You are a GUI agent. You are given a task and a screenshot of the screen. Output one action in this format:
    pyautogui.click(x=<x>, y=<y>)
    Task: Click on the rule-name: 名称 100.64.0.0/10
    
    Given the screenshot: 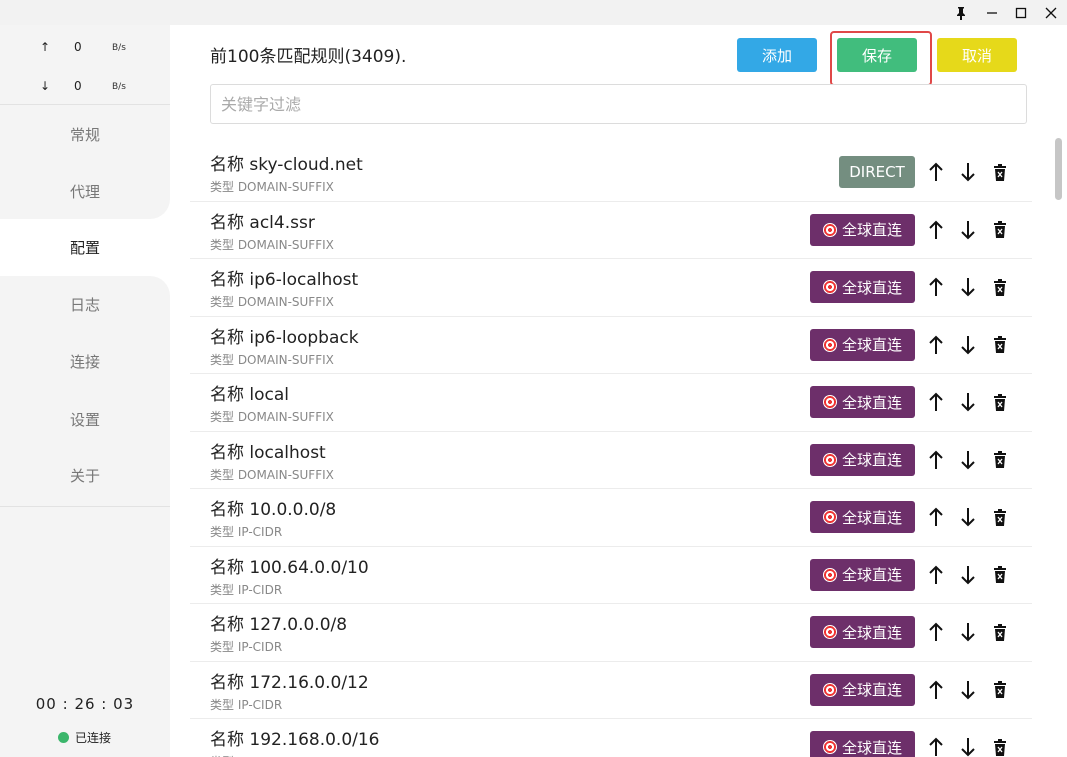 What is the action you would take?
    pyautogui.click(x=289, y=567)
    